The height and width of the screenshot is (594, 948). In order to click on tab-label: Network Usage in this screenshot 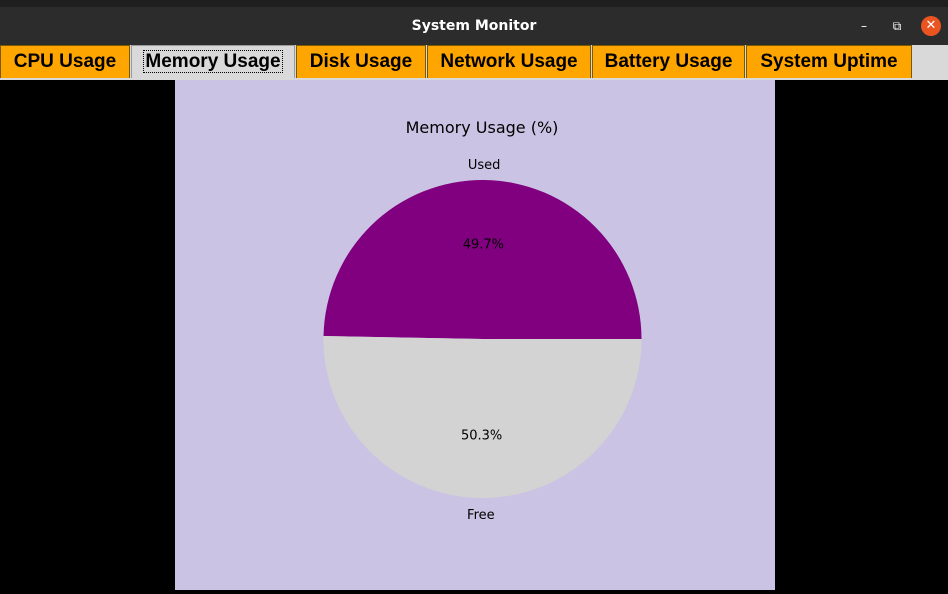, I will do `click(509, 61)`.